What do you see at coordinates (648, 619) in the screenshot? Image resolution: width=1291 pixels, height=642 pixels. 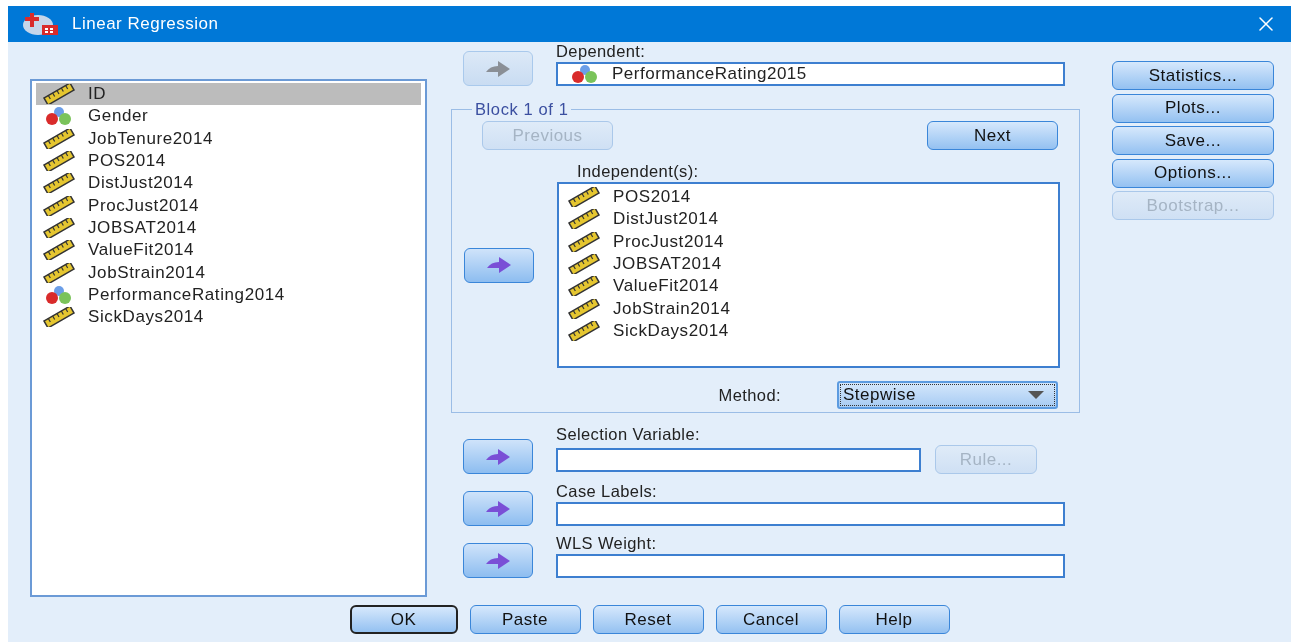 I see `dialog-button: Reset` at bounding box center [648, 619].